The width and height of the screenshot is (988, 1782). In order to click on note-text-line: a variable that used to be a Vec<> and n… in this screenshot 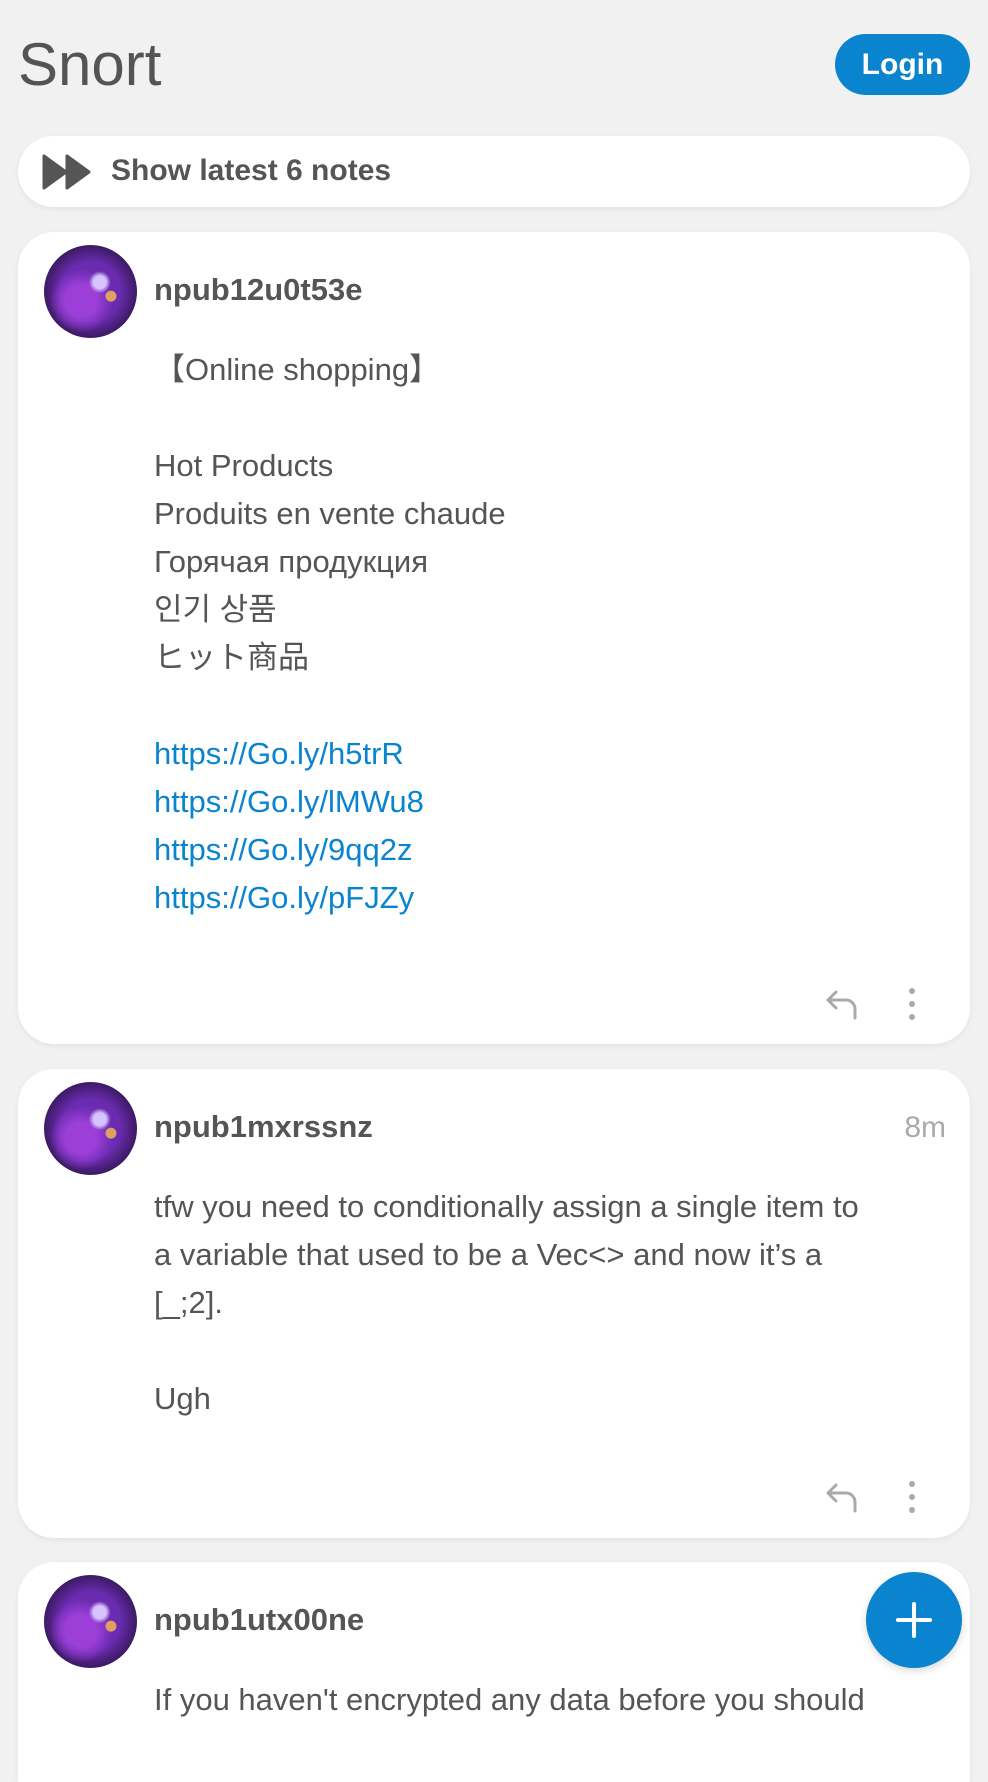, I will do `click(488, 1254)`.